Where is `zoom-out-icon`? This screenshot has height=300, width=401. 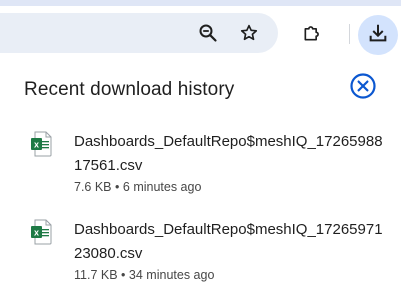 zoom-out-icon is located at coordinates (208, 33).